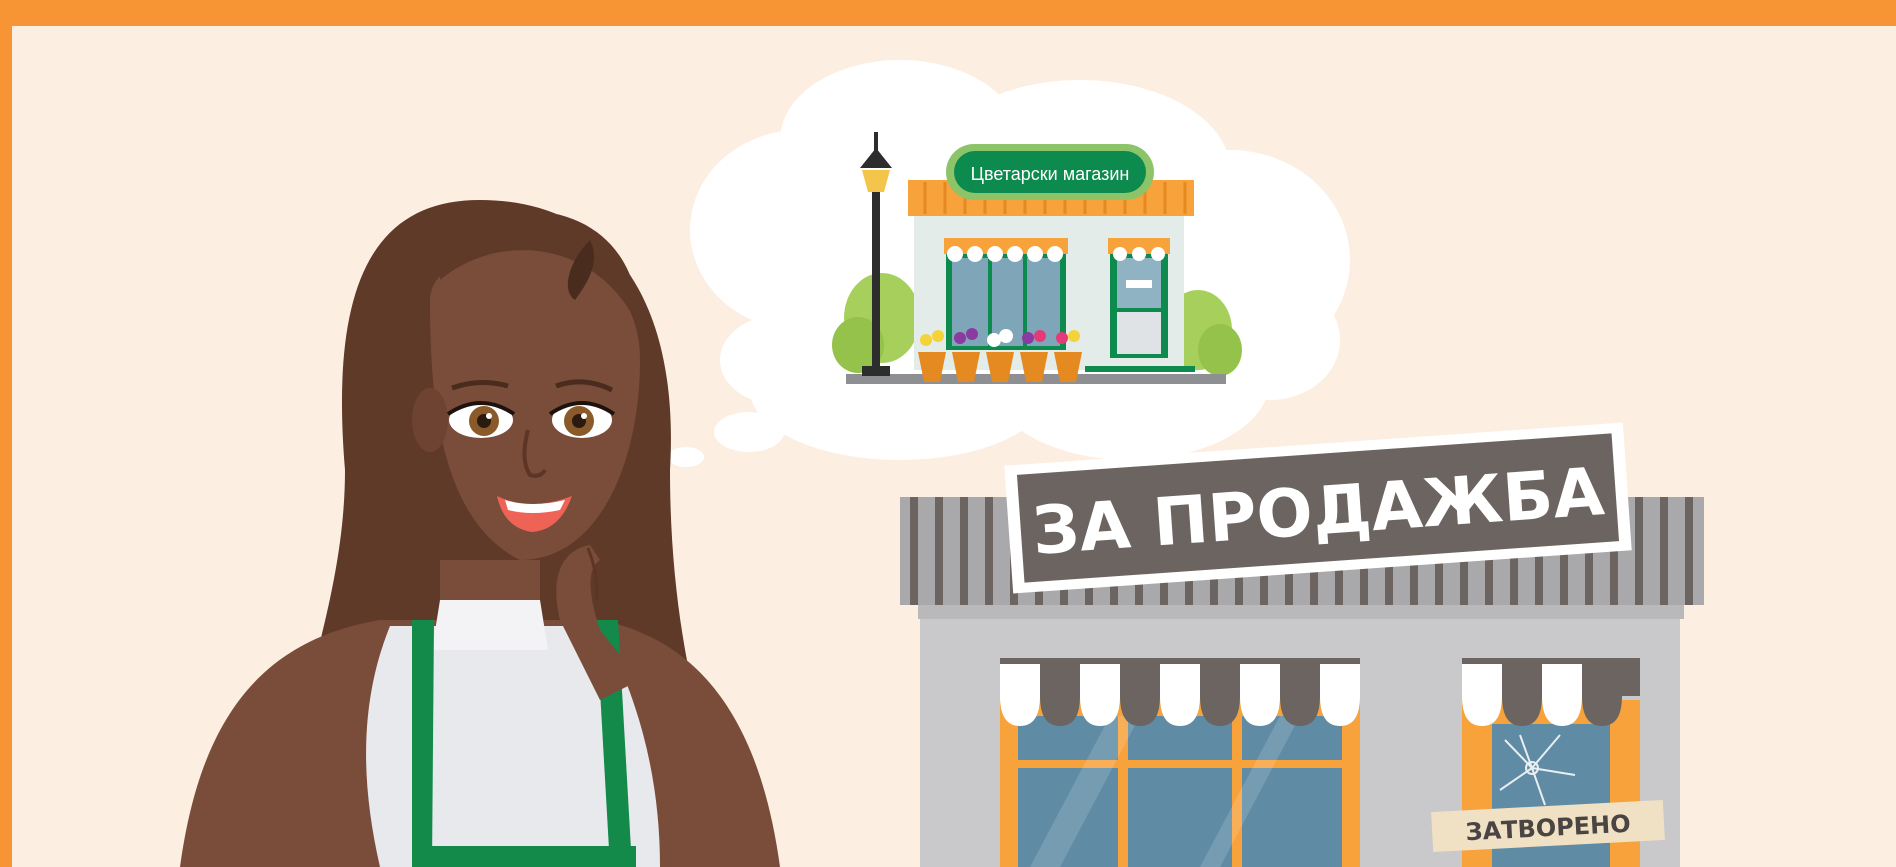  I want to click on thought-bubble-dot-small, so click(686, 457).